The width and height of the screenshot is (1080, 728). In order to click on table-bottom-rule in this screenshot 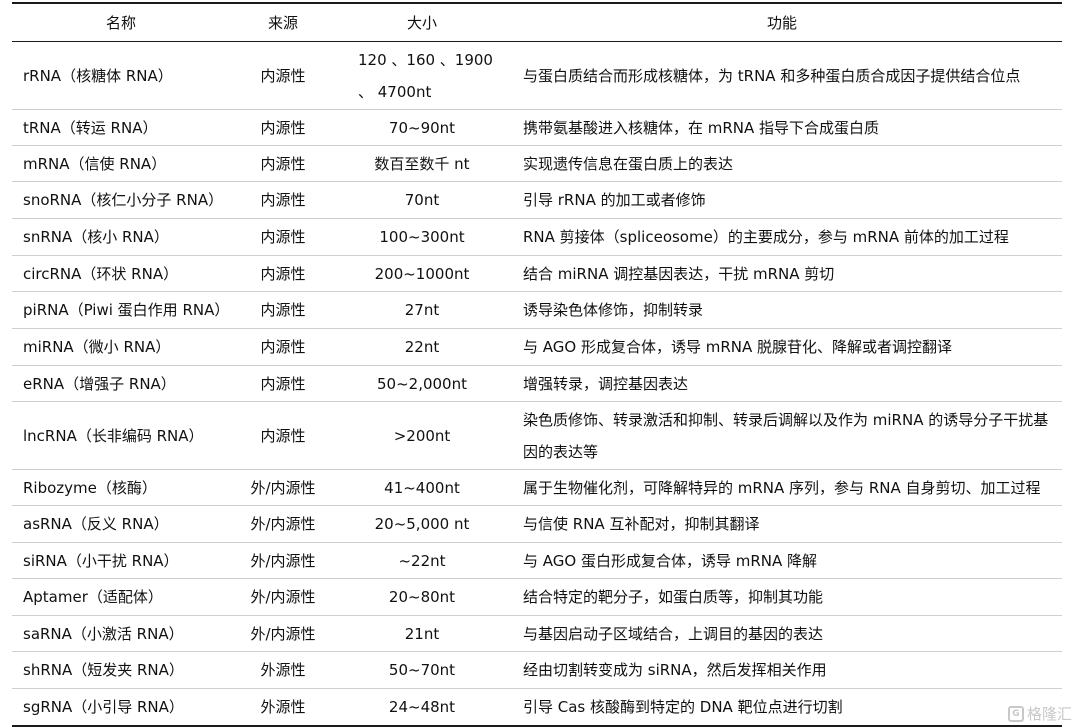, I will do `click(537, 726)`.